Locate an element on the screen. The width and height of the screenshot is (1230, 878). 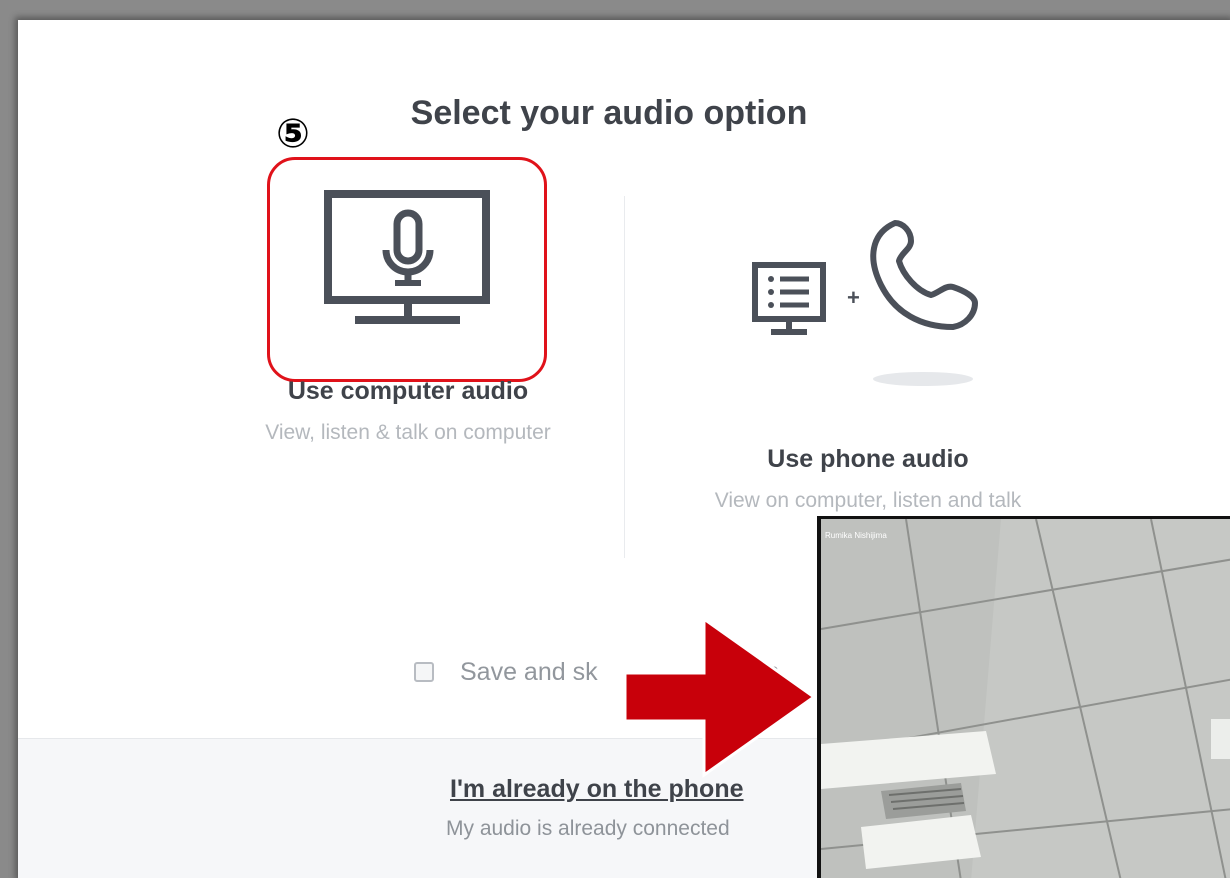
phone-audio-label: Use phone audio is located at coordinates (868, 459).